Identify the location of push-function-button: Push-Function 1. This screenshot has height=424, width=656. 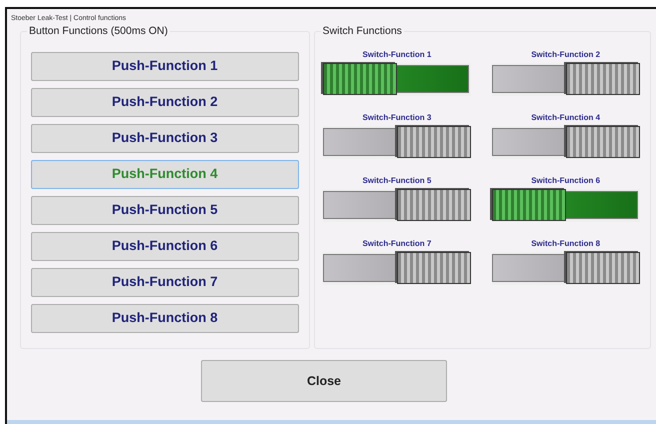
(165, 66).